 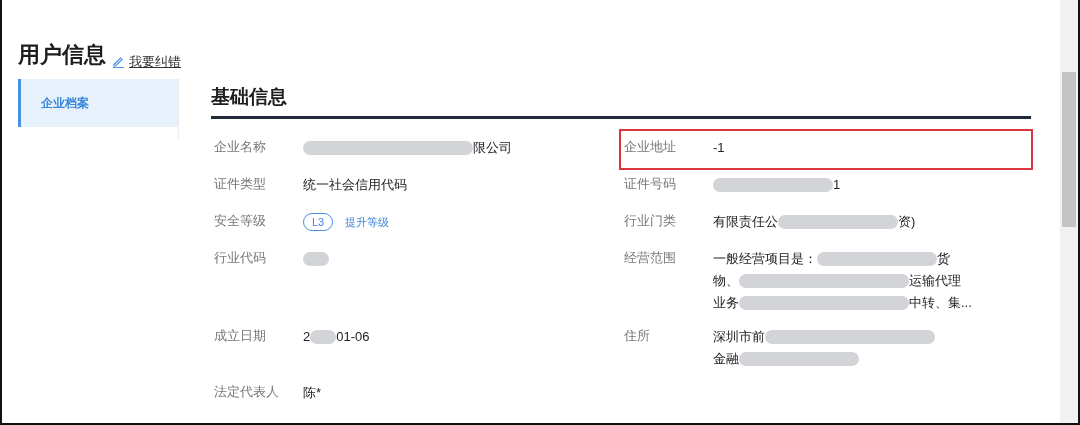 I want to click on field-label: 行业代码, so click(x=240, y=258).